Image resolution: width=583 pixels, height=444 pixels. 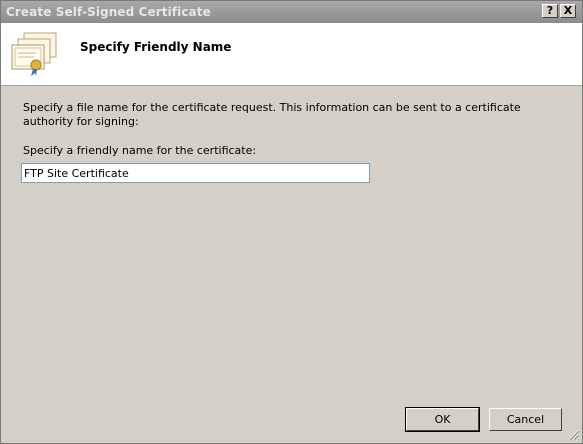 I want to click on resize-grip-icon, so click(x=574, y=435).